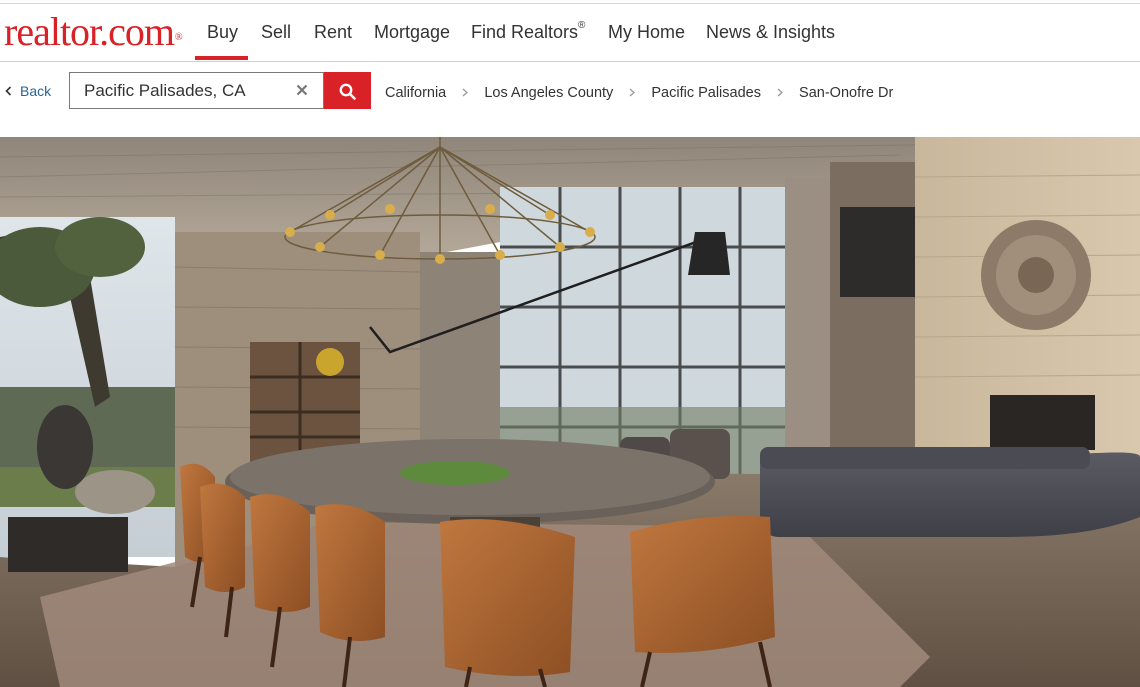 Image resolution: width=1140 pixels, height=687 pixels. Describe the element at coordinates (302, 90) in the screenshot. I see `close-icon` at that location.